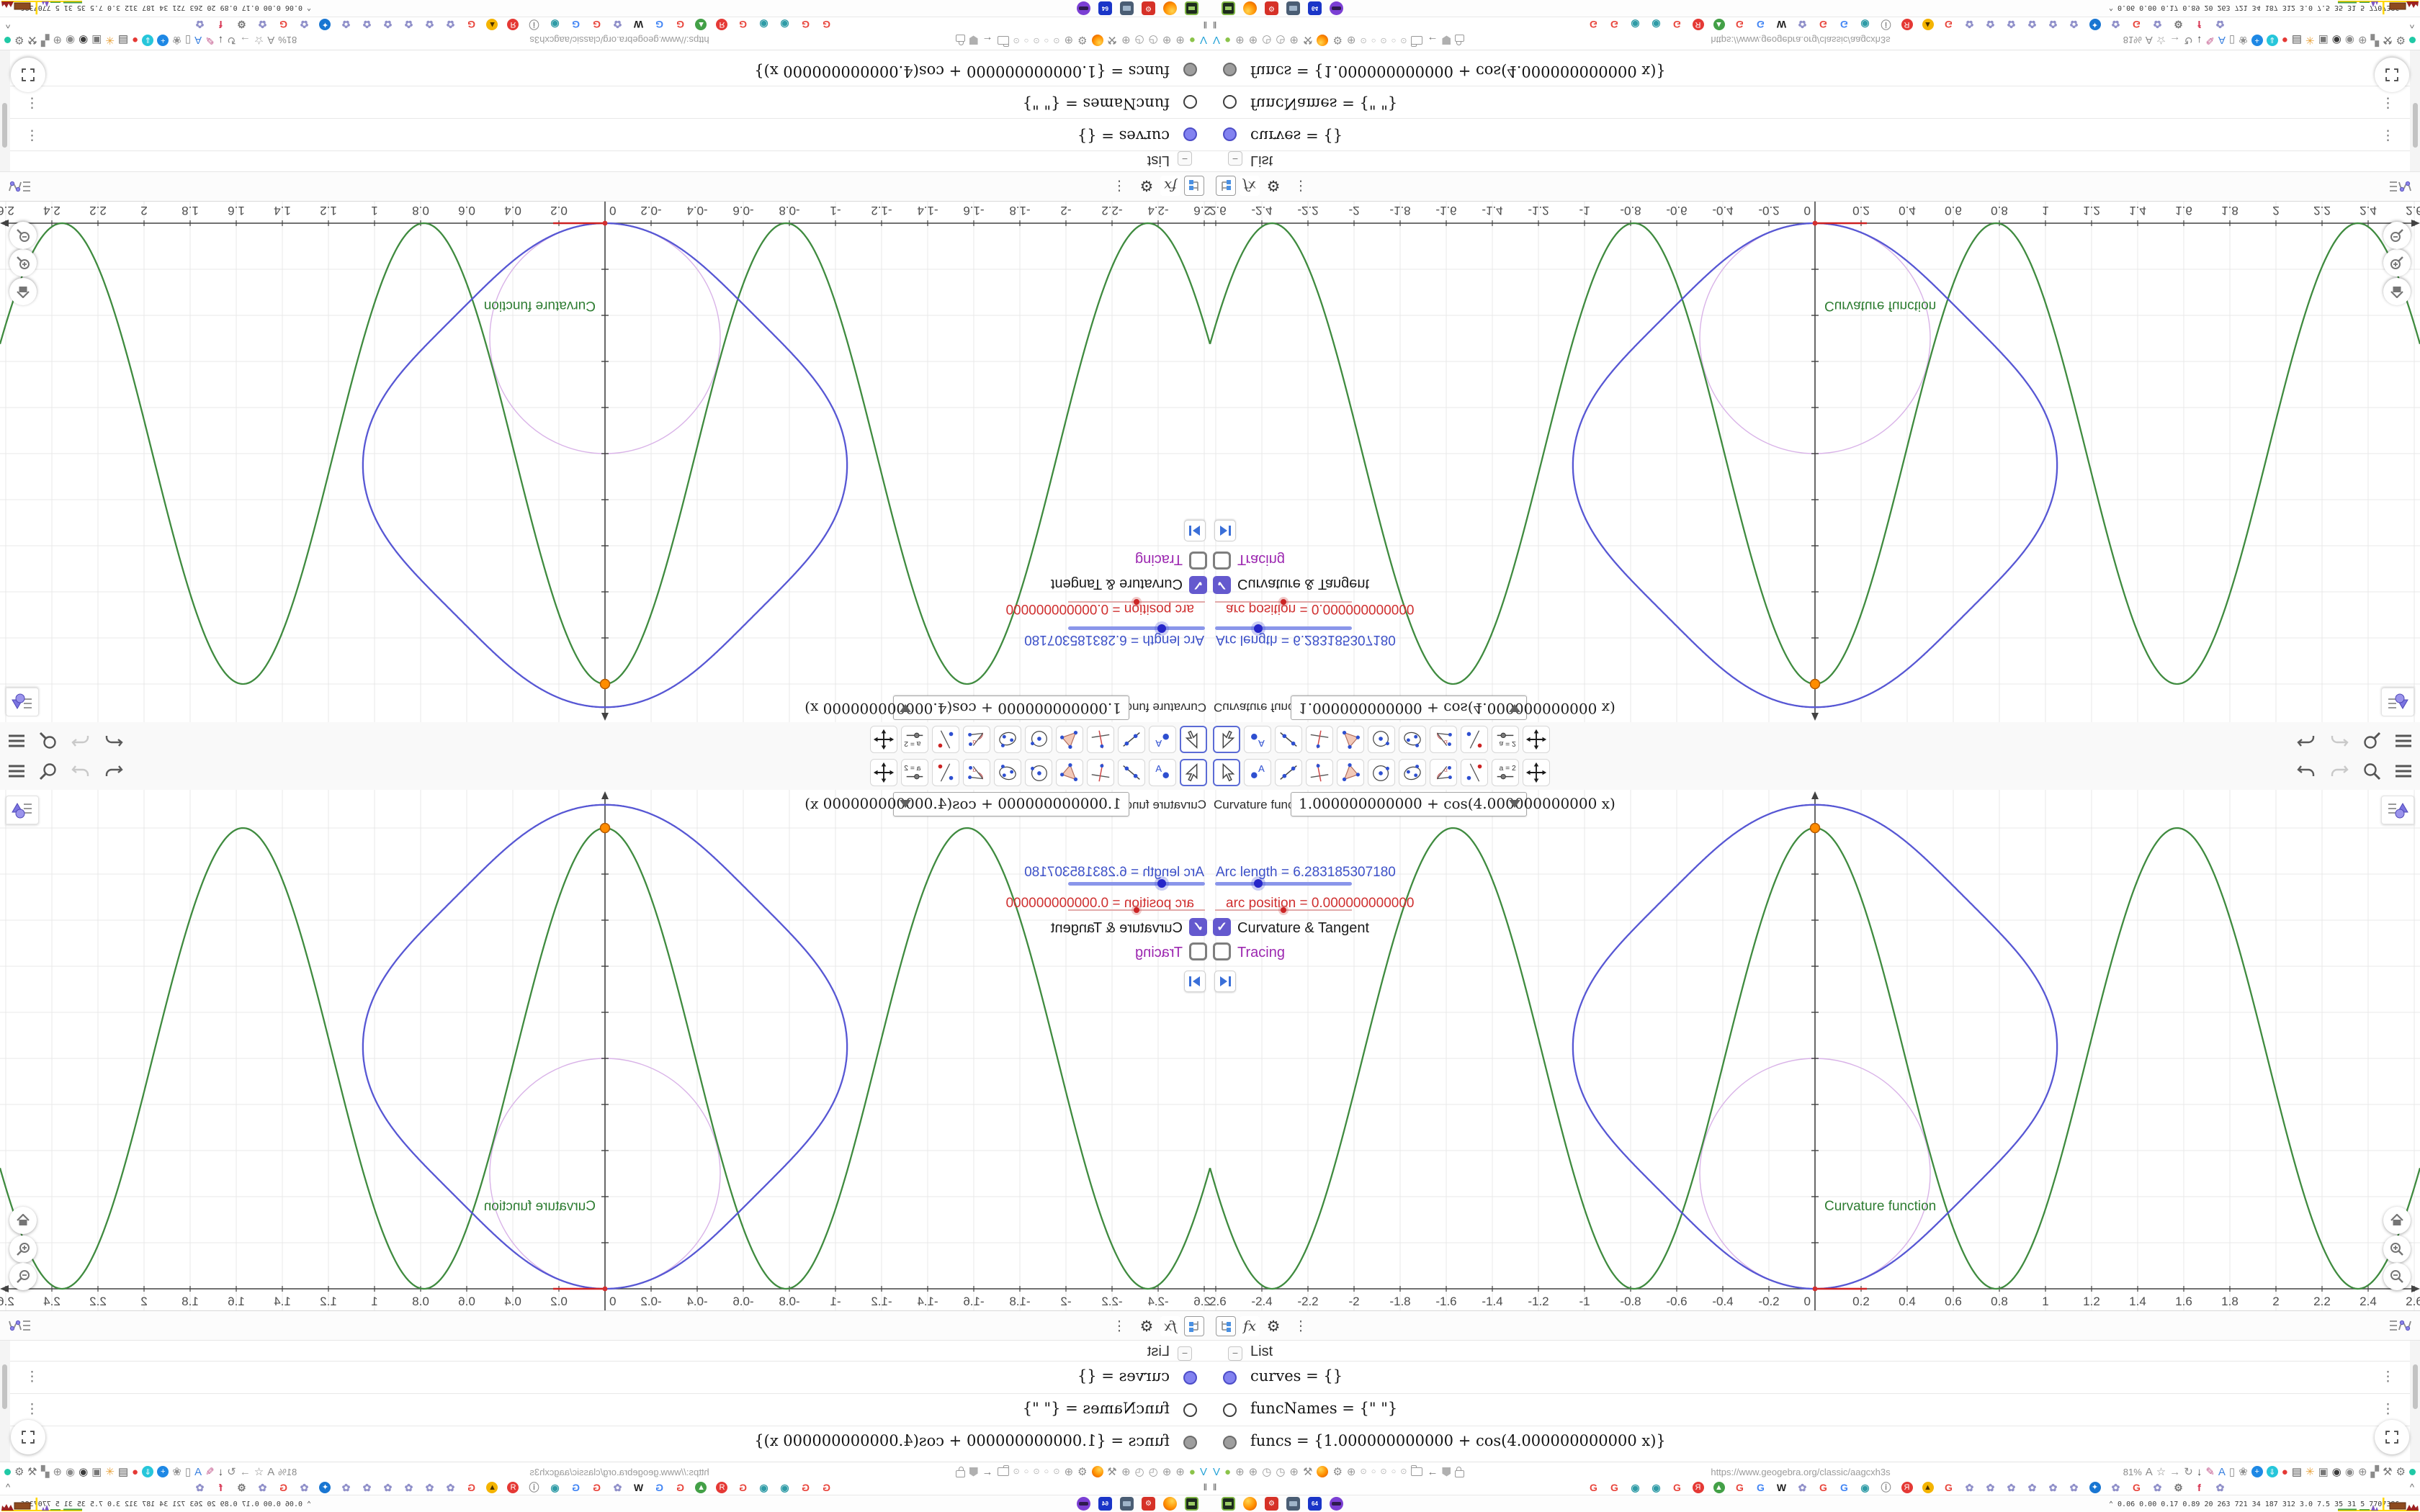 The height and width of the screenshot is (1512, 2420). What do you see at coordinates (2161, 41) in the screenshot?
I see `browser-action-icon: ☆` at bounding box center [2161, 41].